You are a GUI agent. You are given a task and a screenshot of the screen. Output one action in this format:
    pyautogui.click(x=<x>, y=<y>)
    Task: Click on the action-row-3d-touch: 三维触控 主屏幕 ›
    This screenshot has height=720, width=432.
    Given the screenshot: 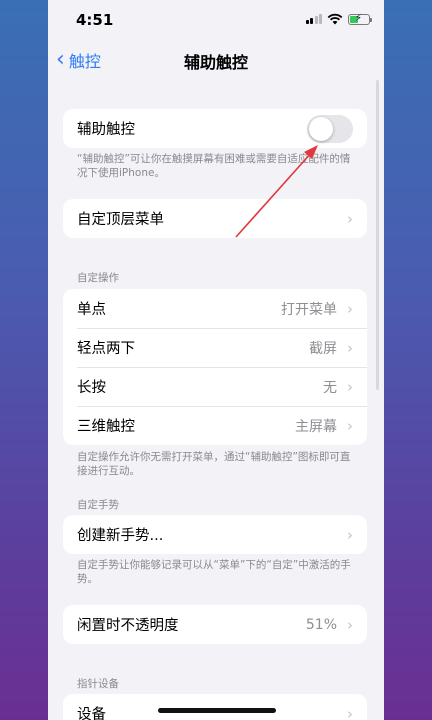 What is the action you would take?
    pyautogui.click(x=215, y=425)
    